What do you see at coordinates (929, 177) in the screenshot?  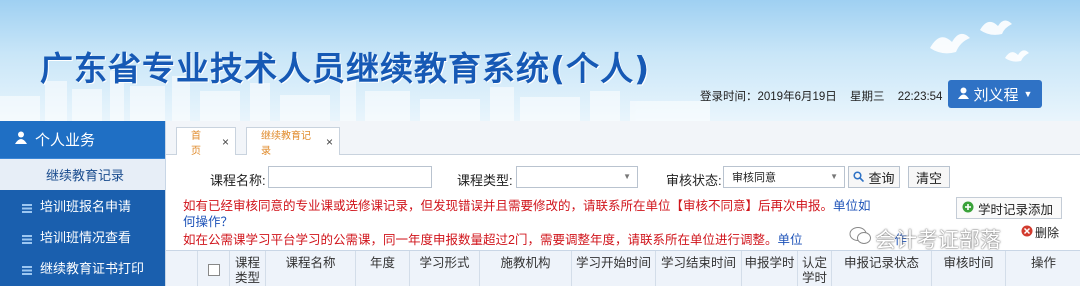 I see `clear-button: 清空` at bounding box center [929, 177].